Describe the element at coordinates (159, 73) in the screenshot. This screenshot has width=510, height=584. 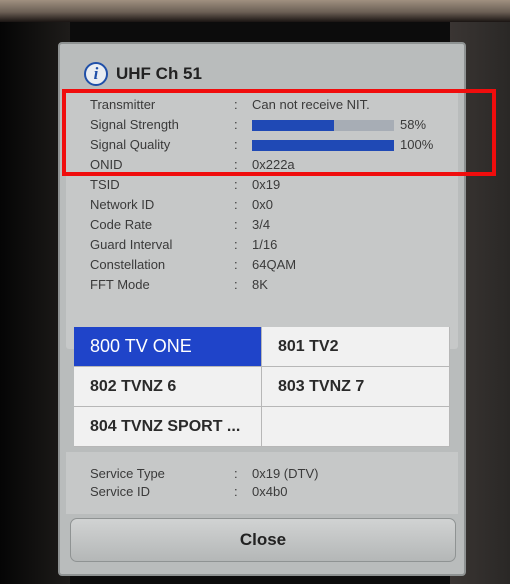
I see `channel-title: UHF Ch 51` at that location.